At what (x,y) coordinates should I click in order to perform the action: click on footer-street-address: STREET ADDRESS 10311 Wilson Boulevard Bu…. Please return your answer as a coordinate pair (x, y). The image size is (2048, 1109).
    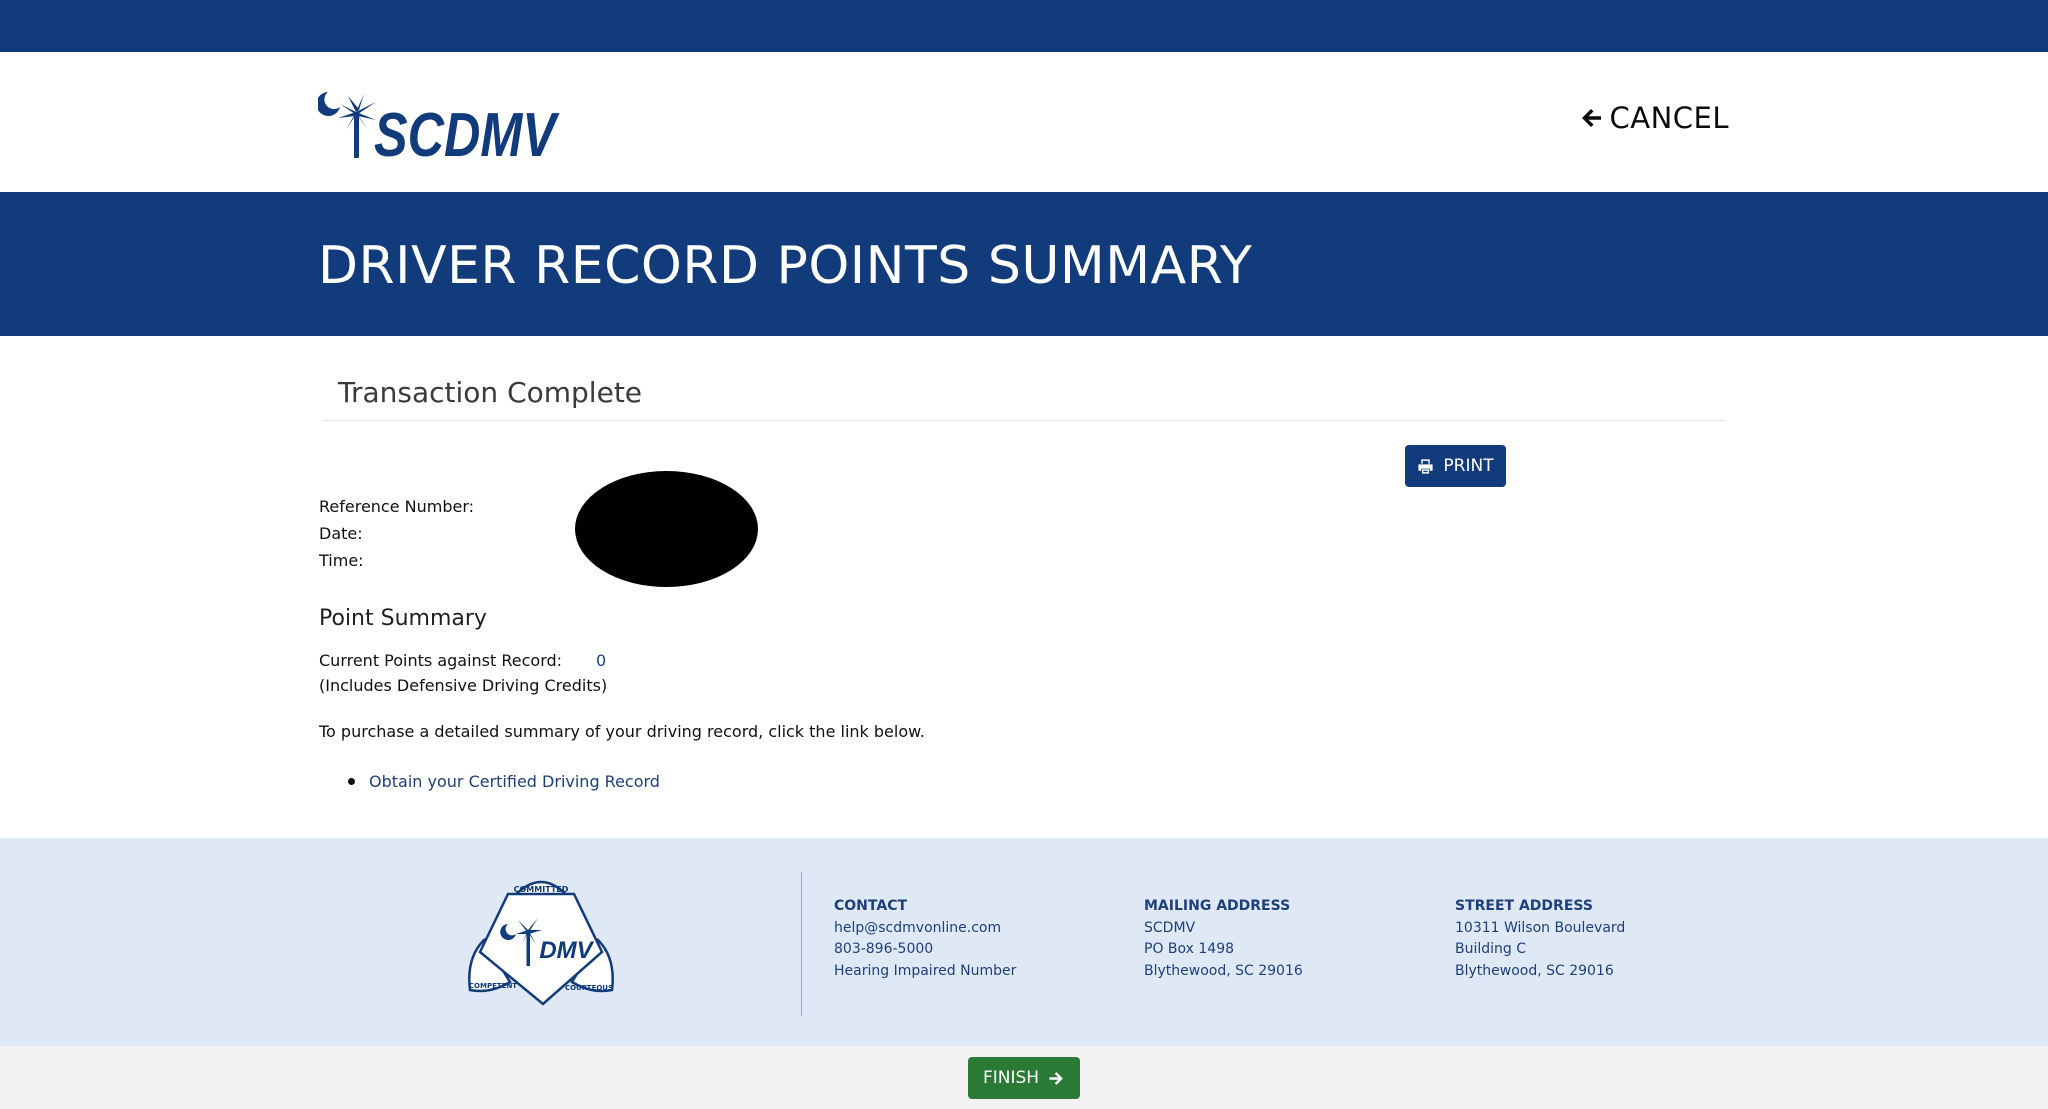
    Looking at the image, I should click on (1540, 939).